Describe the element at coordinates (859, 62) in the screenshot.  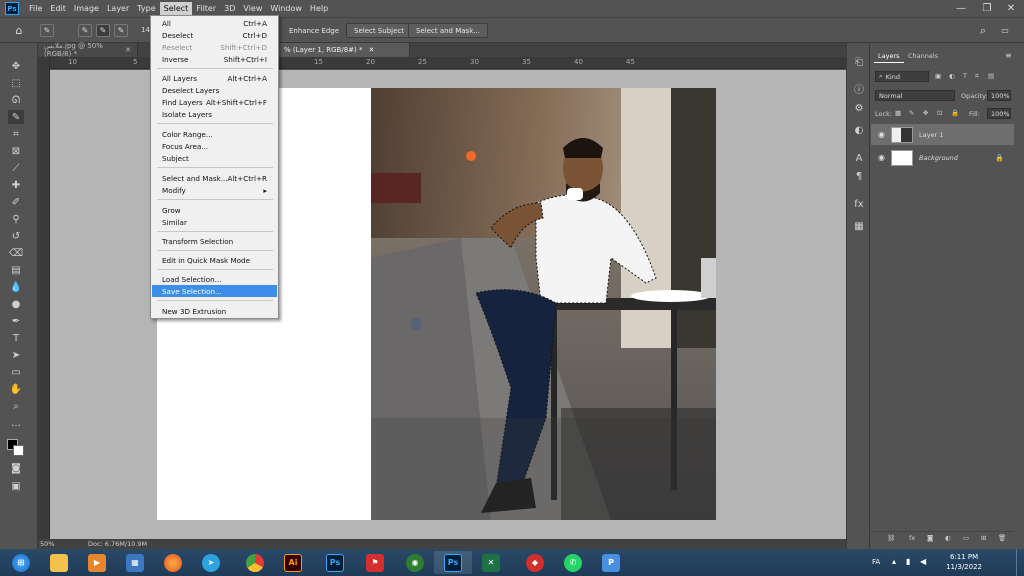
I see `history-panel-icon: ⎗` at that location.